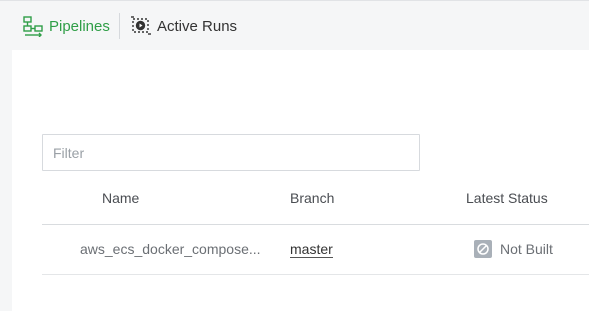 The width and height of the screenshot is (589, 311). Describe the element at coordinates (507, 198) in the screenshot. I see `column-header-latest-status: Latest Status` at that location.